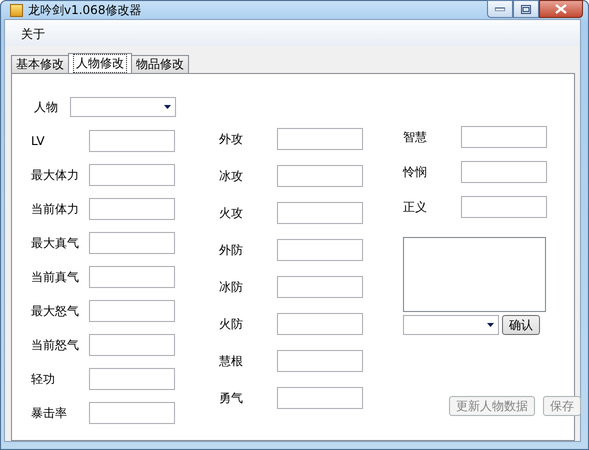  Describe the element at coordinates (231, 324) in the screenshot. I see `field-label: 火防` at that location.